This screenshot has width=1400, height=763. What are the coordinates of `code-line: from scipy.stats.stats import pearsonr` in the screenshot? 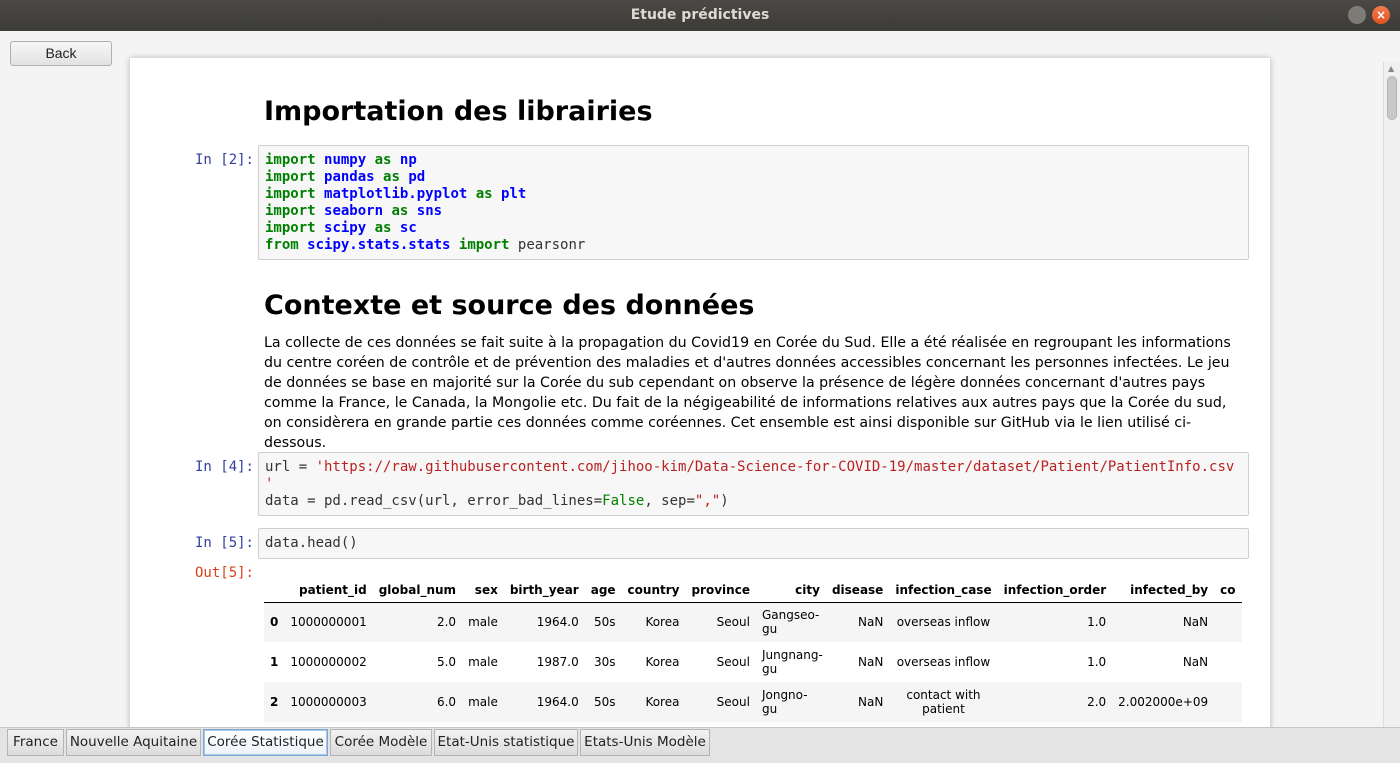 It's located at (425, 245).